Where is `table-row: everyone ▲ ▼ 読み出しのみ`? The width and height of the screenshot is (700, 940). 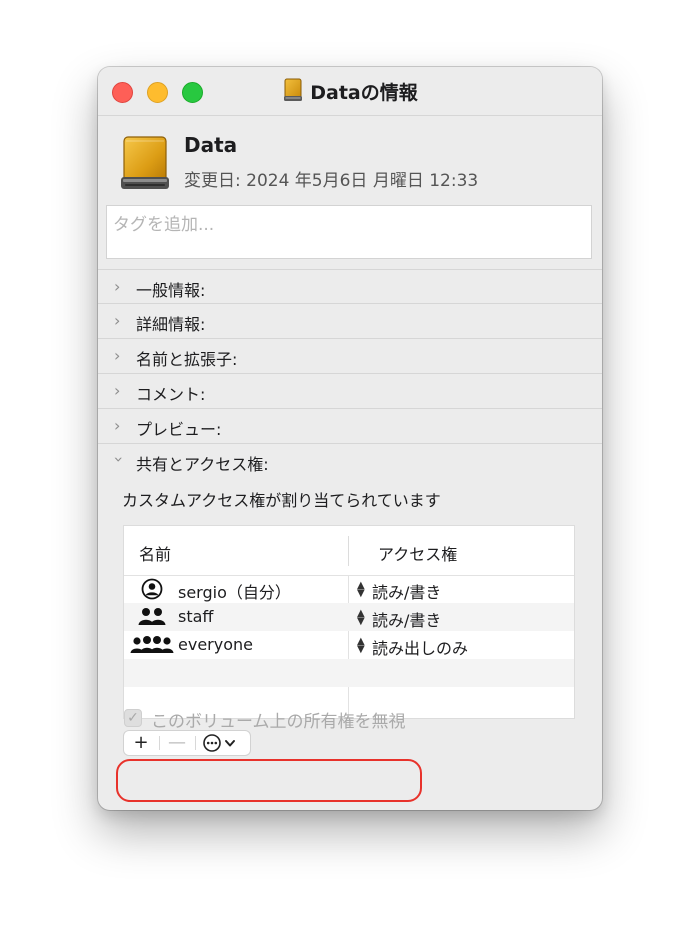
table-row: everyone ▲ ▼ 読み出しのみ is located at coordinates (349, 645).